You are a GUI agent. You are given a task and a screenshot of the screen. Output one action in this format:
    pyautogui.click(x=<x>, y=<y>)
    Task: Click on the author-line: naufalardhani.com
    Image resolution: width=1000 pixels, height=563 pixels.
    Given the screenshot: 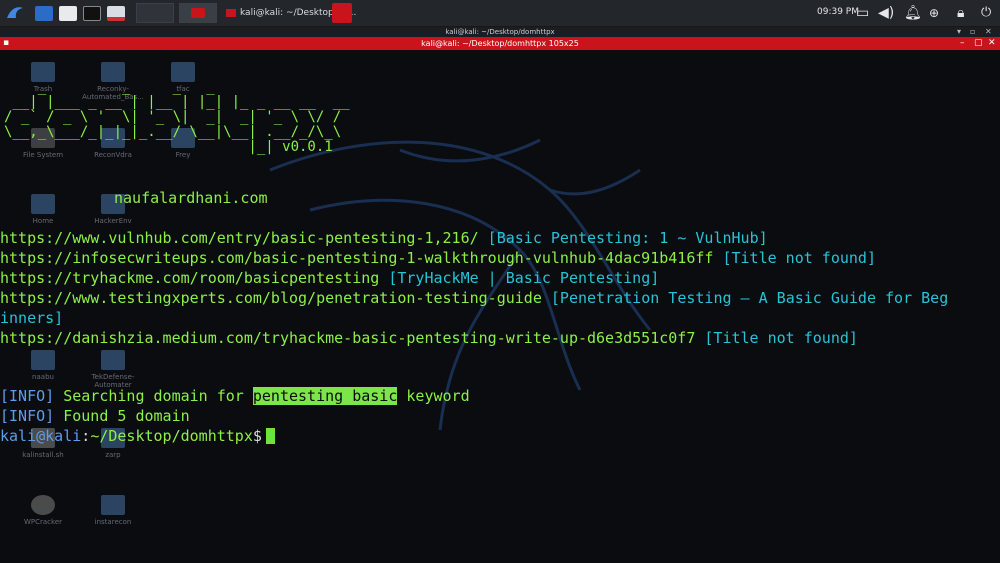 What is the action you would take?
    pyautogui.click(x=191, y=198)
    